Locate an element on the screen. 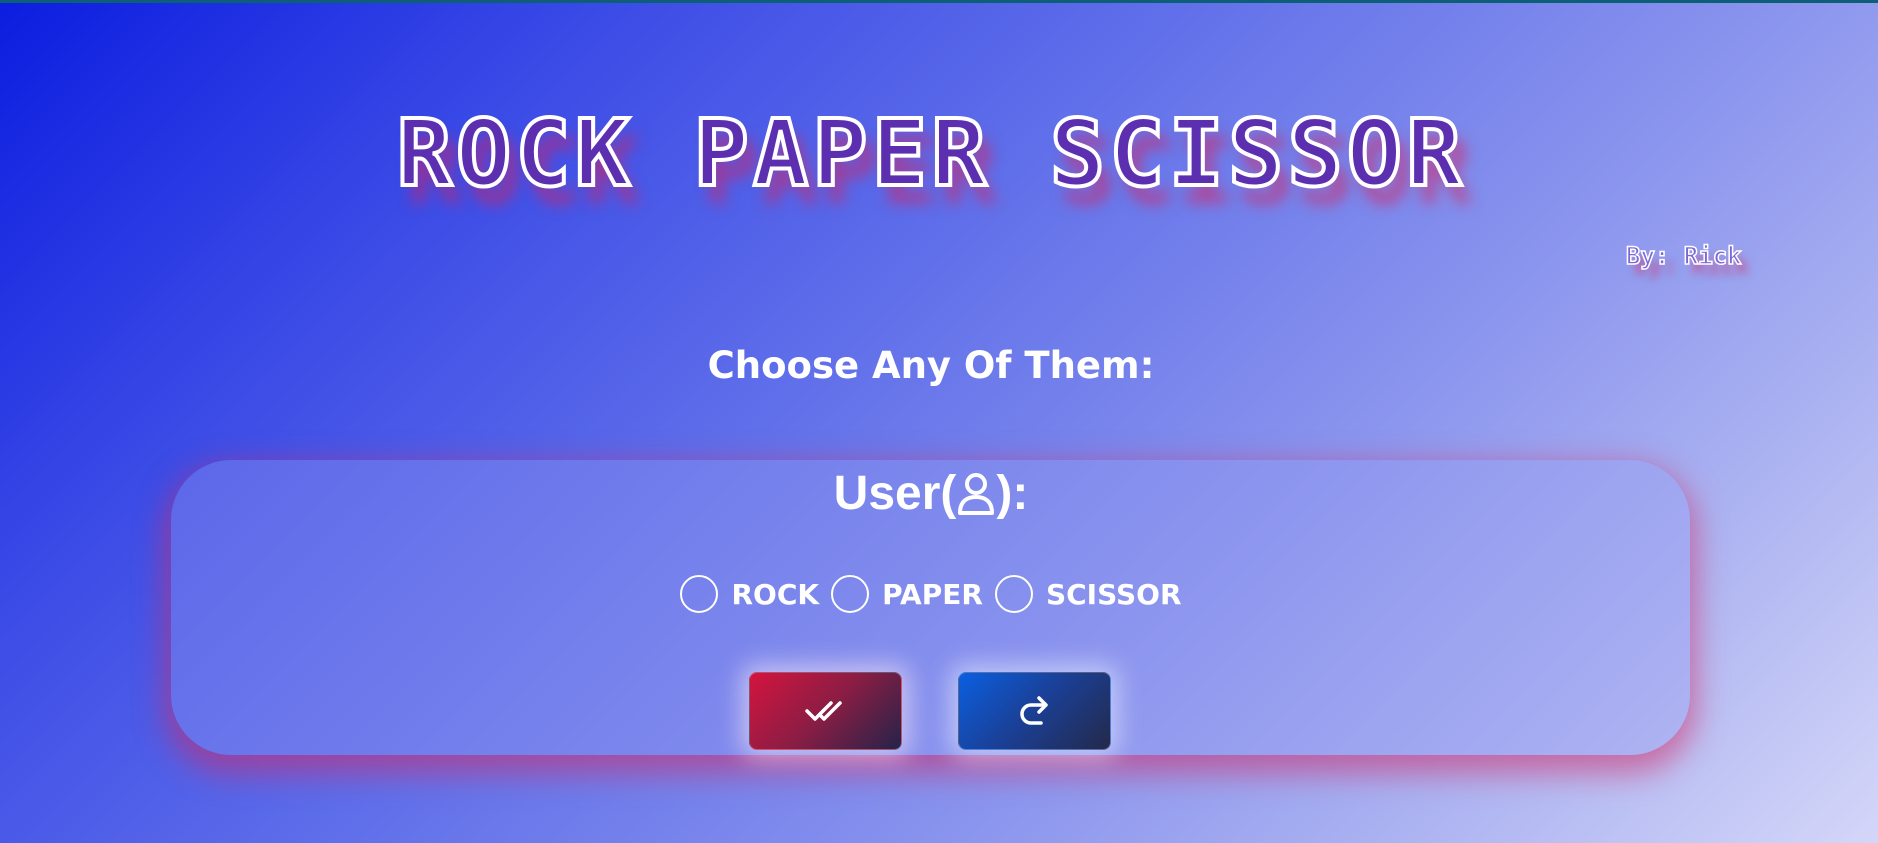 Image resolution: width=1878 pixels, height=843 pixels. paper-radio is located at coordinates (850, 594).